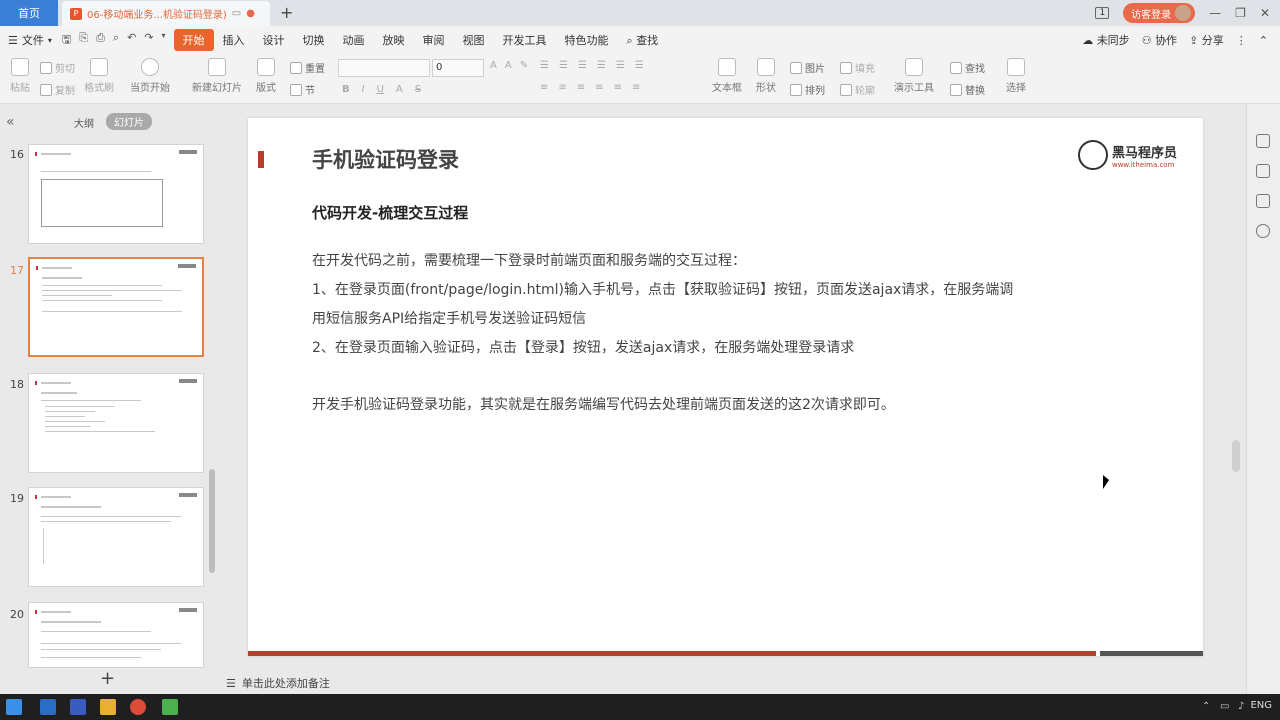  I want to click on menu-item-view: 视图, so click(474, 40).